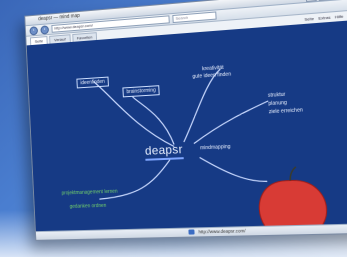  What do you see at coordinates (234, 169) in the screenshot?
I see `branch-apple` at bounding box center [234, 169].